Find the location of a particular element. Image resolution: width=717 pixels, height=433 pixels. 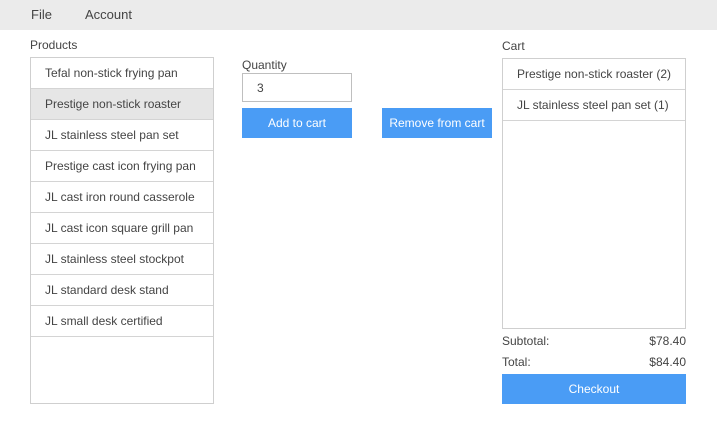

subtotal-value: $78.40 is located at coordinates (667, 341).